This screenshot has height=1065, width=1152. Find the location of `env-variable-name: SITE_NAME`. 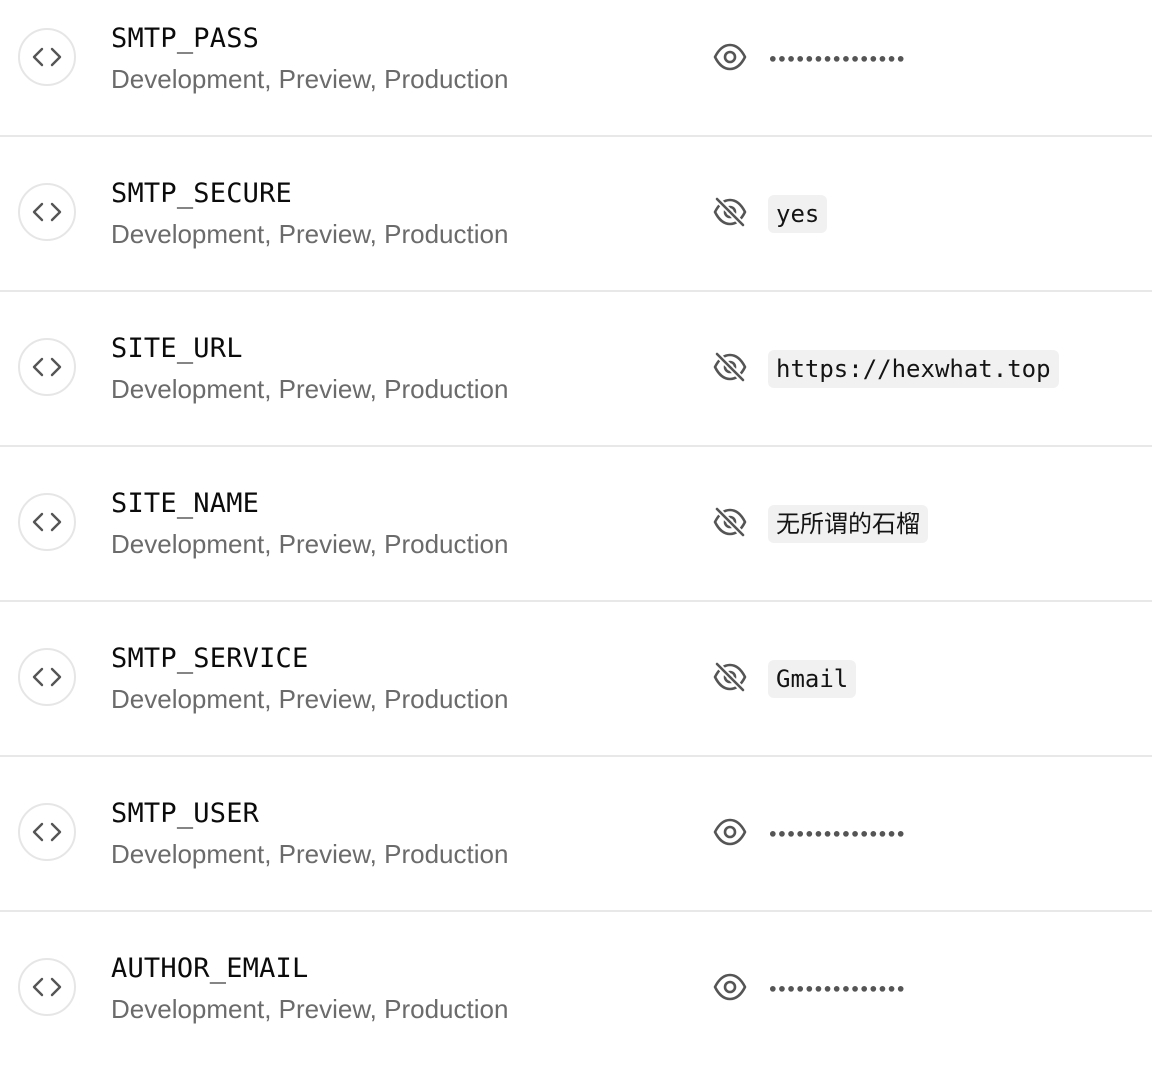

env-variable-name: SITE_NAME is located at coordinates (185, 503).